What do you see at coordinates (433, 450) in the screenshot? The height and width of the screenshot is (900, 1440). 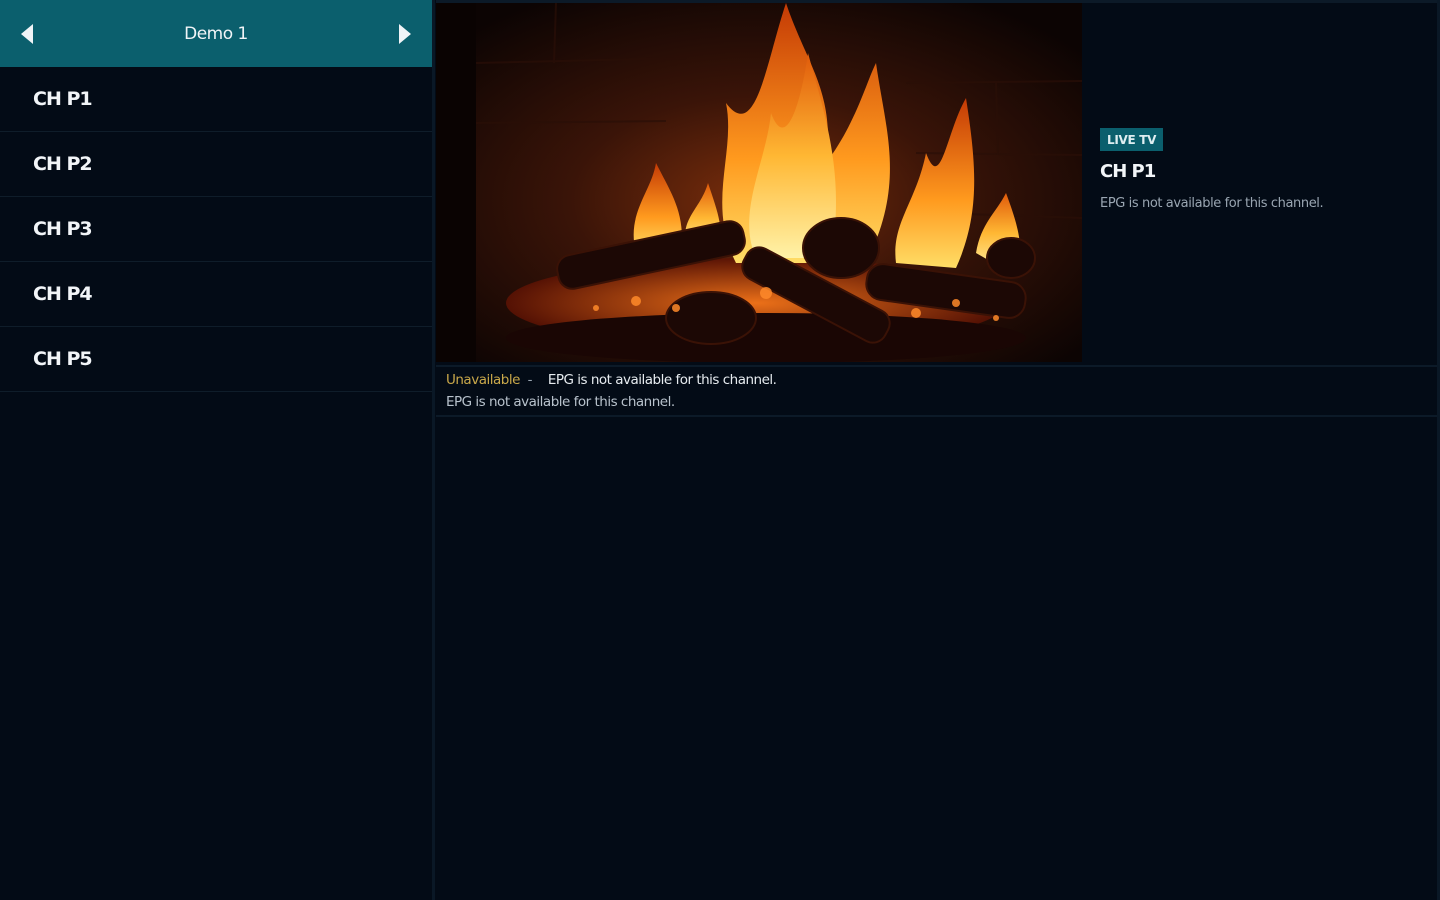 I see `sidebar-divider` at bounding box center [433, 450].